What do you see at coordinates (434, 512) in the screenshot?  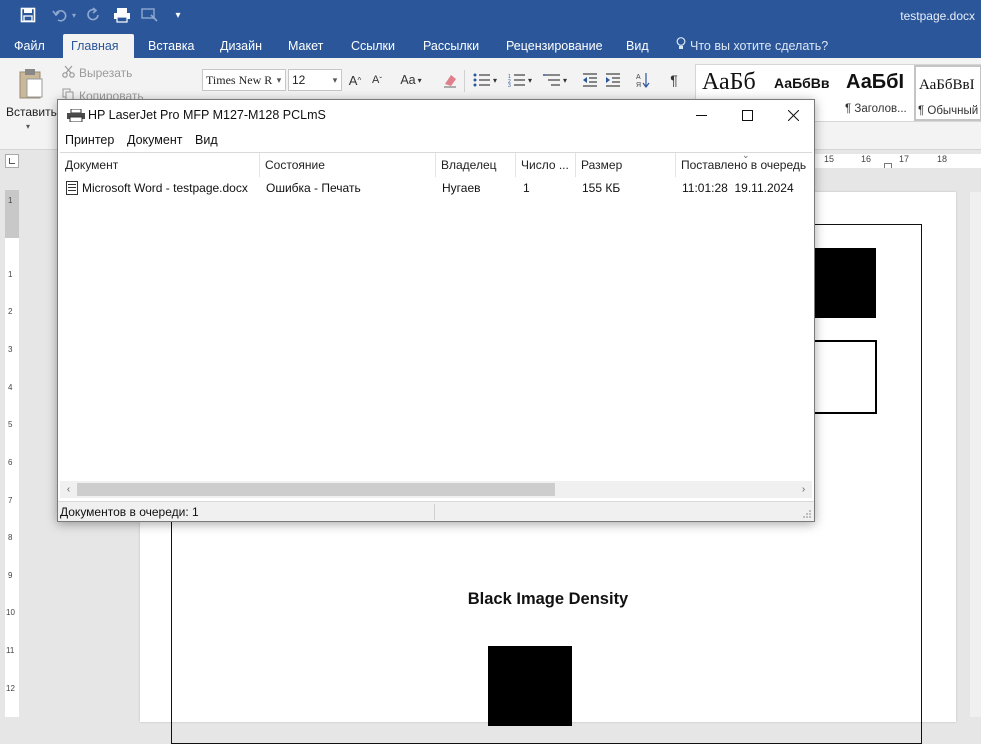 I see `status-divider` at bounding box center [434, 512].